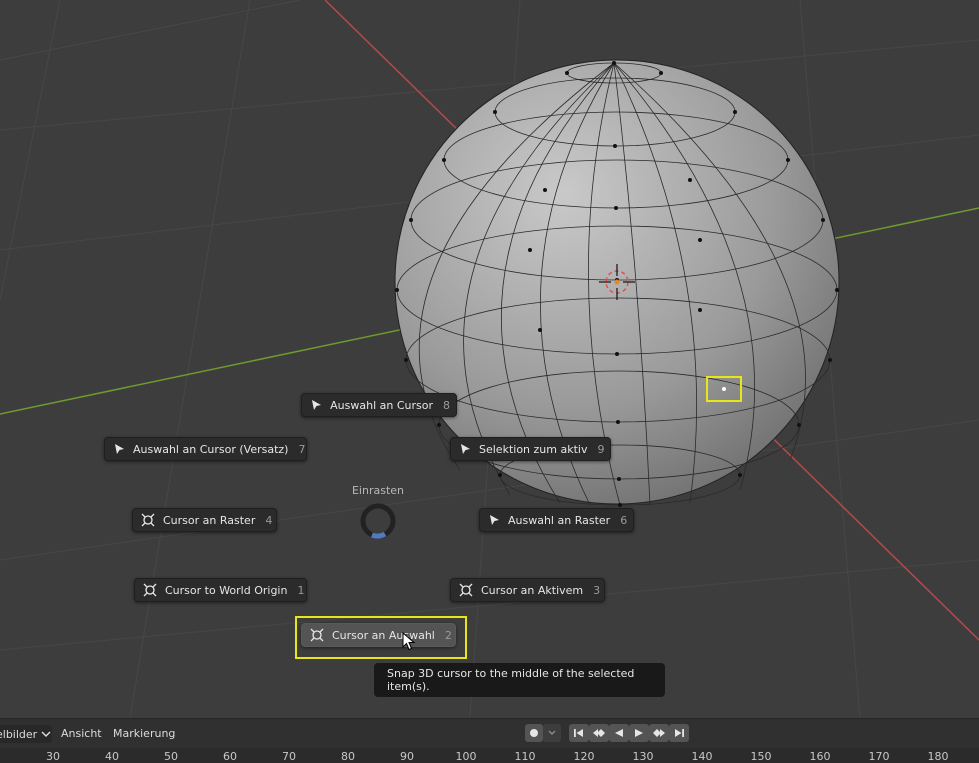 This screenshot has width=979, height=763. Describe the element at coordinates (211, 449) in the screenshot. I see `pie-item-label: Auswahl an Cursor (Versatz)` at that location.